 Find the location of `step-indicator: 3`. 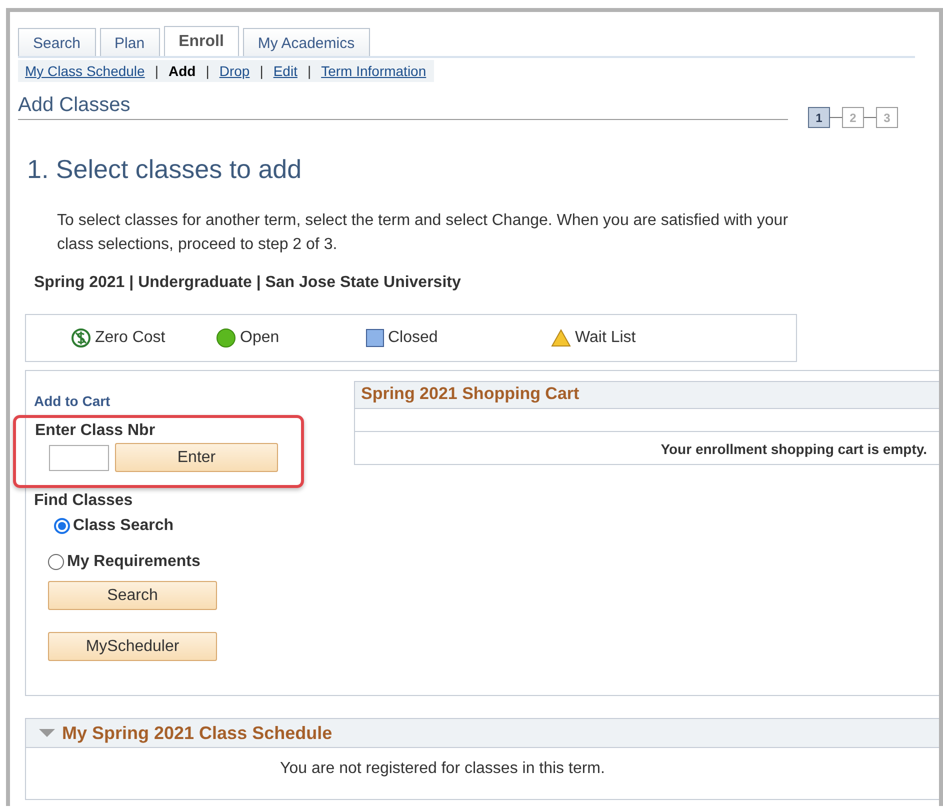

step-indicator: 3 is located at coordinates (887, 117).